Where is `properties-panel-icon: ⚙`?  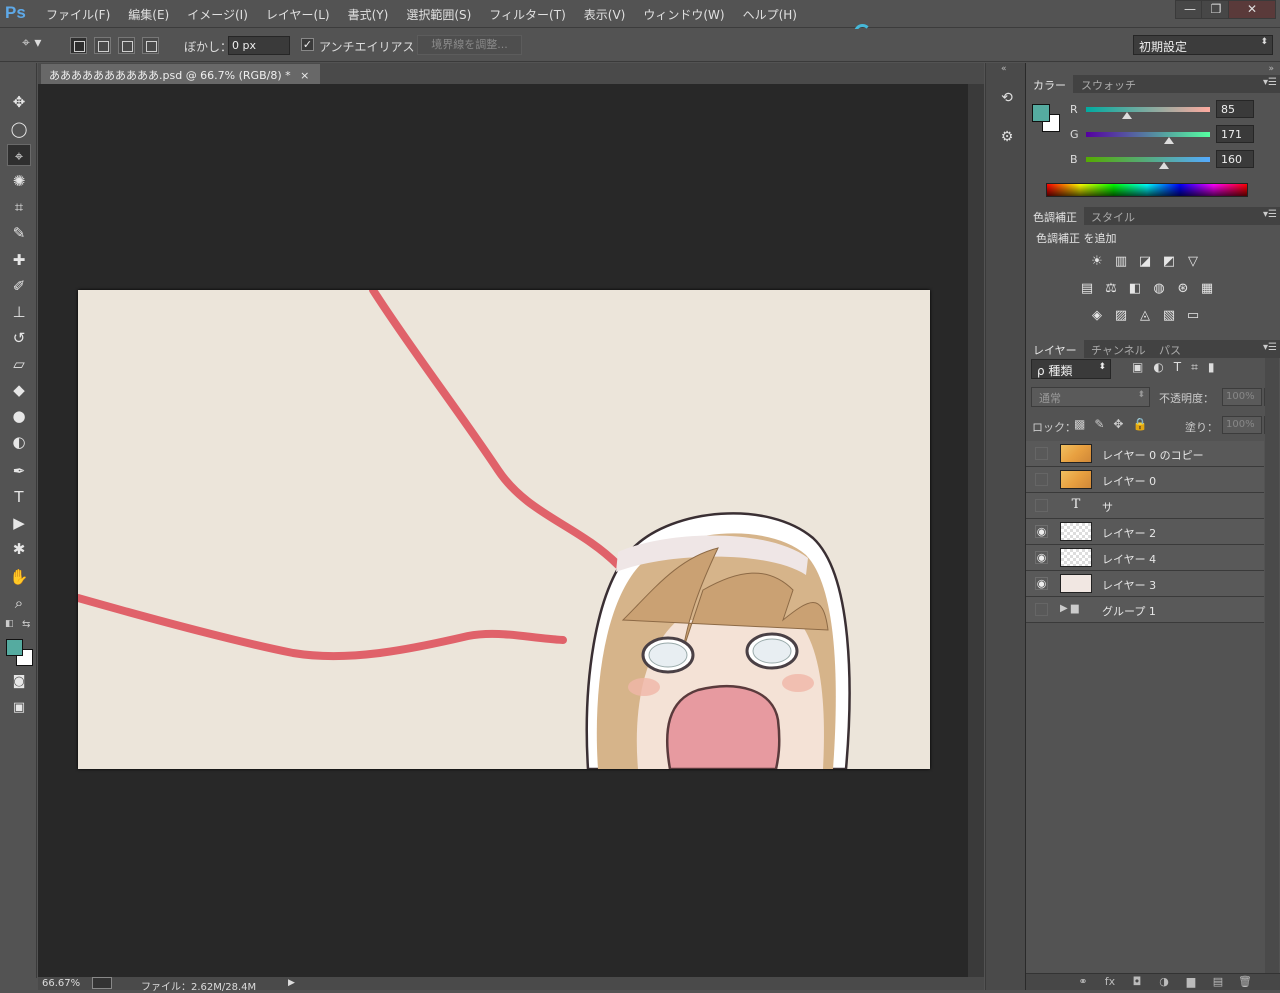
properties-panel-icon: ⚙ is located at coordinates (1007, 137).